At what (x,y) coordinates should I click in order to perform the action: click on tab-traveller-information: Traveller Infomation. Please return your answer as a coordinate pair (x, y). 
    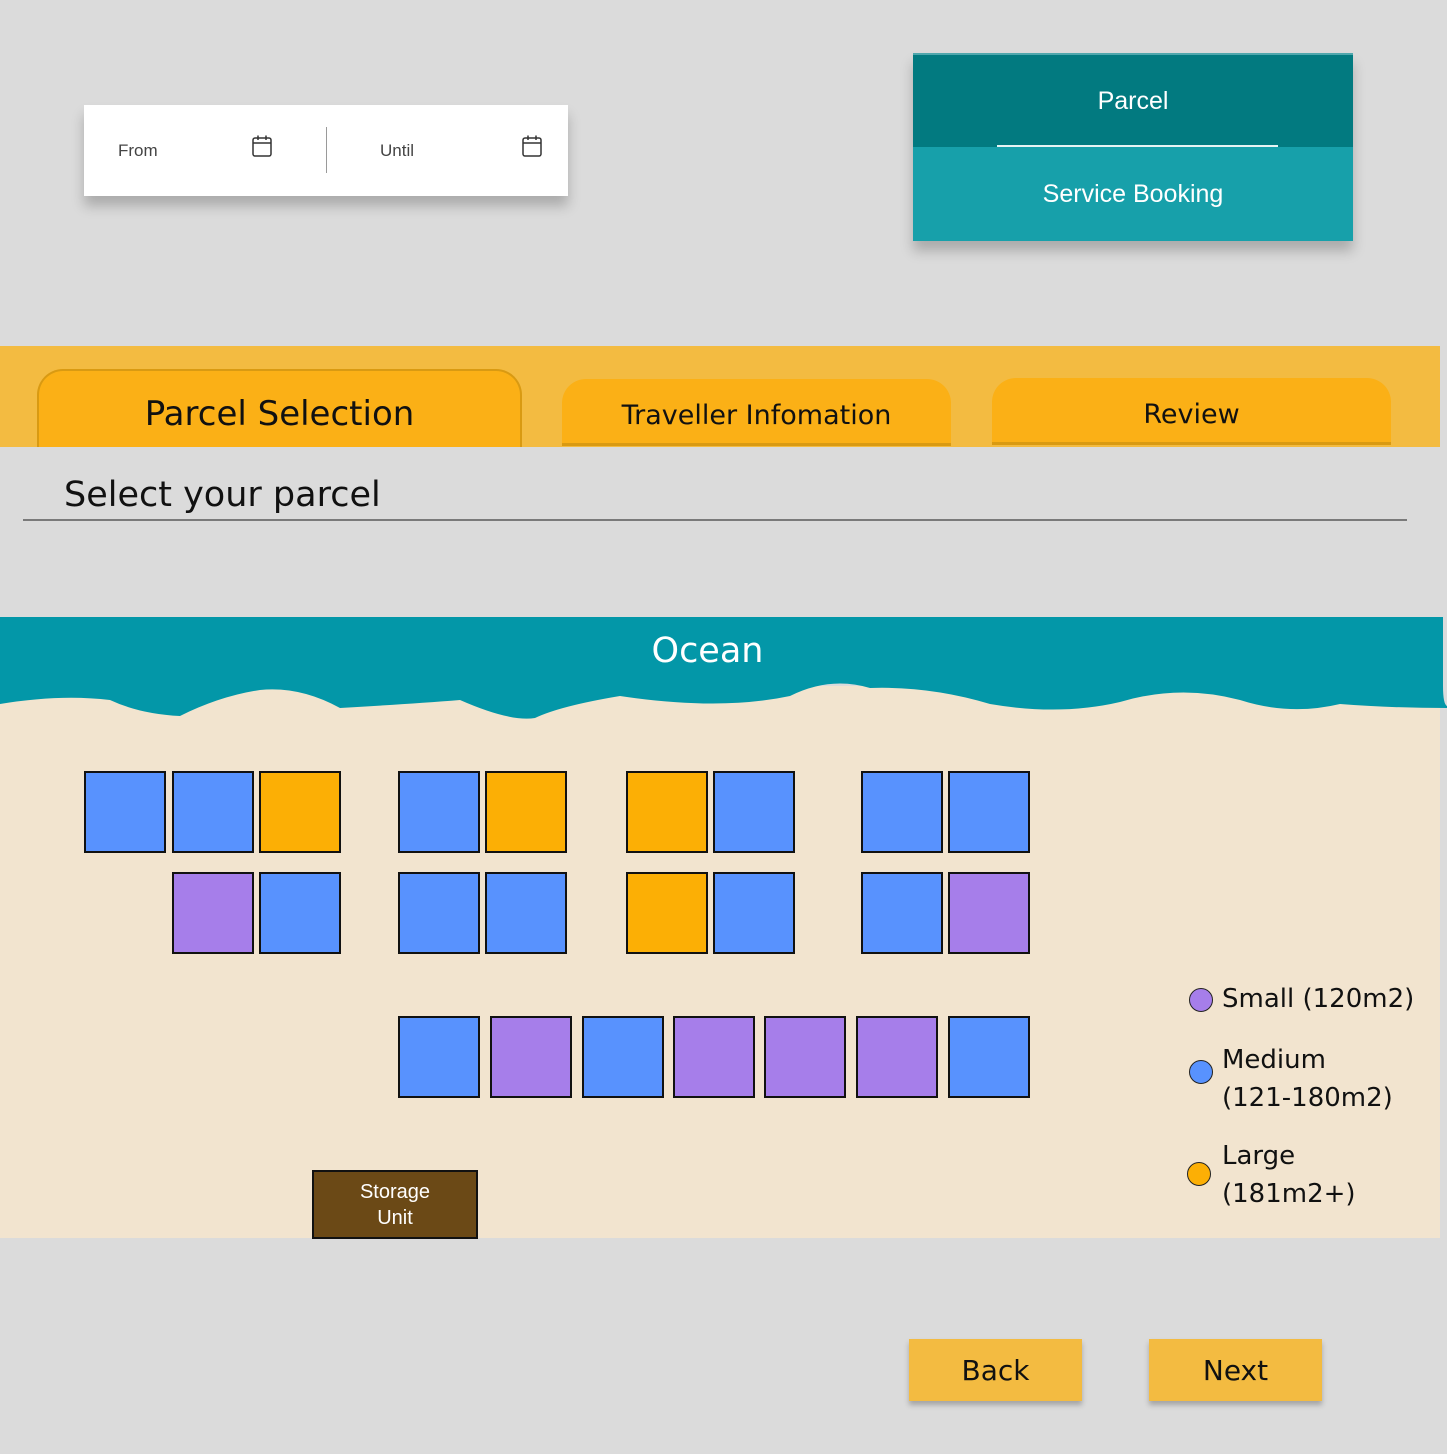
    Looking at the image, I should click on (756, 411).